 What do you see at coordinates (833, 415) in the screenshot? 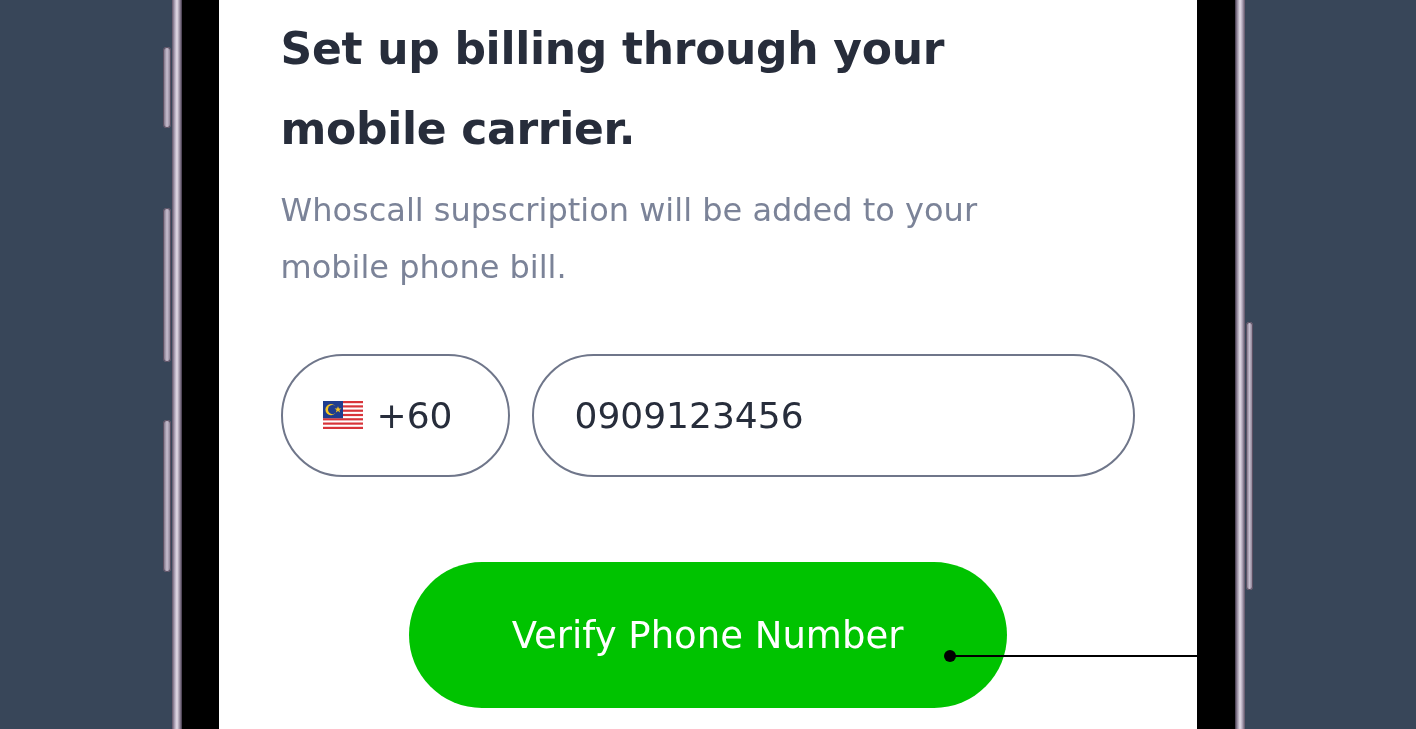
I see `phone-number-field: 0909123456` at bounding box center [833, 415].